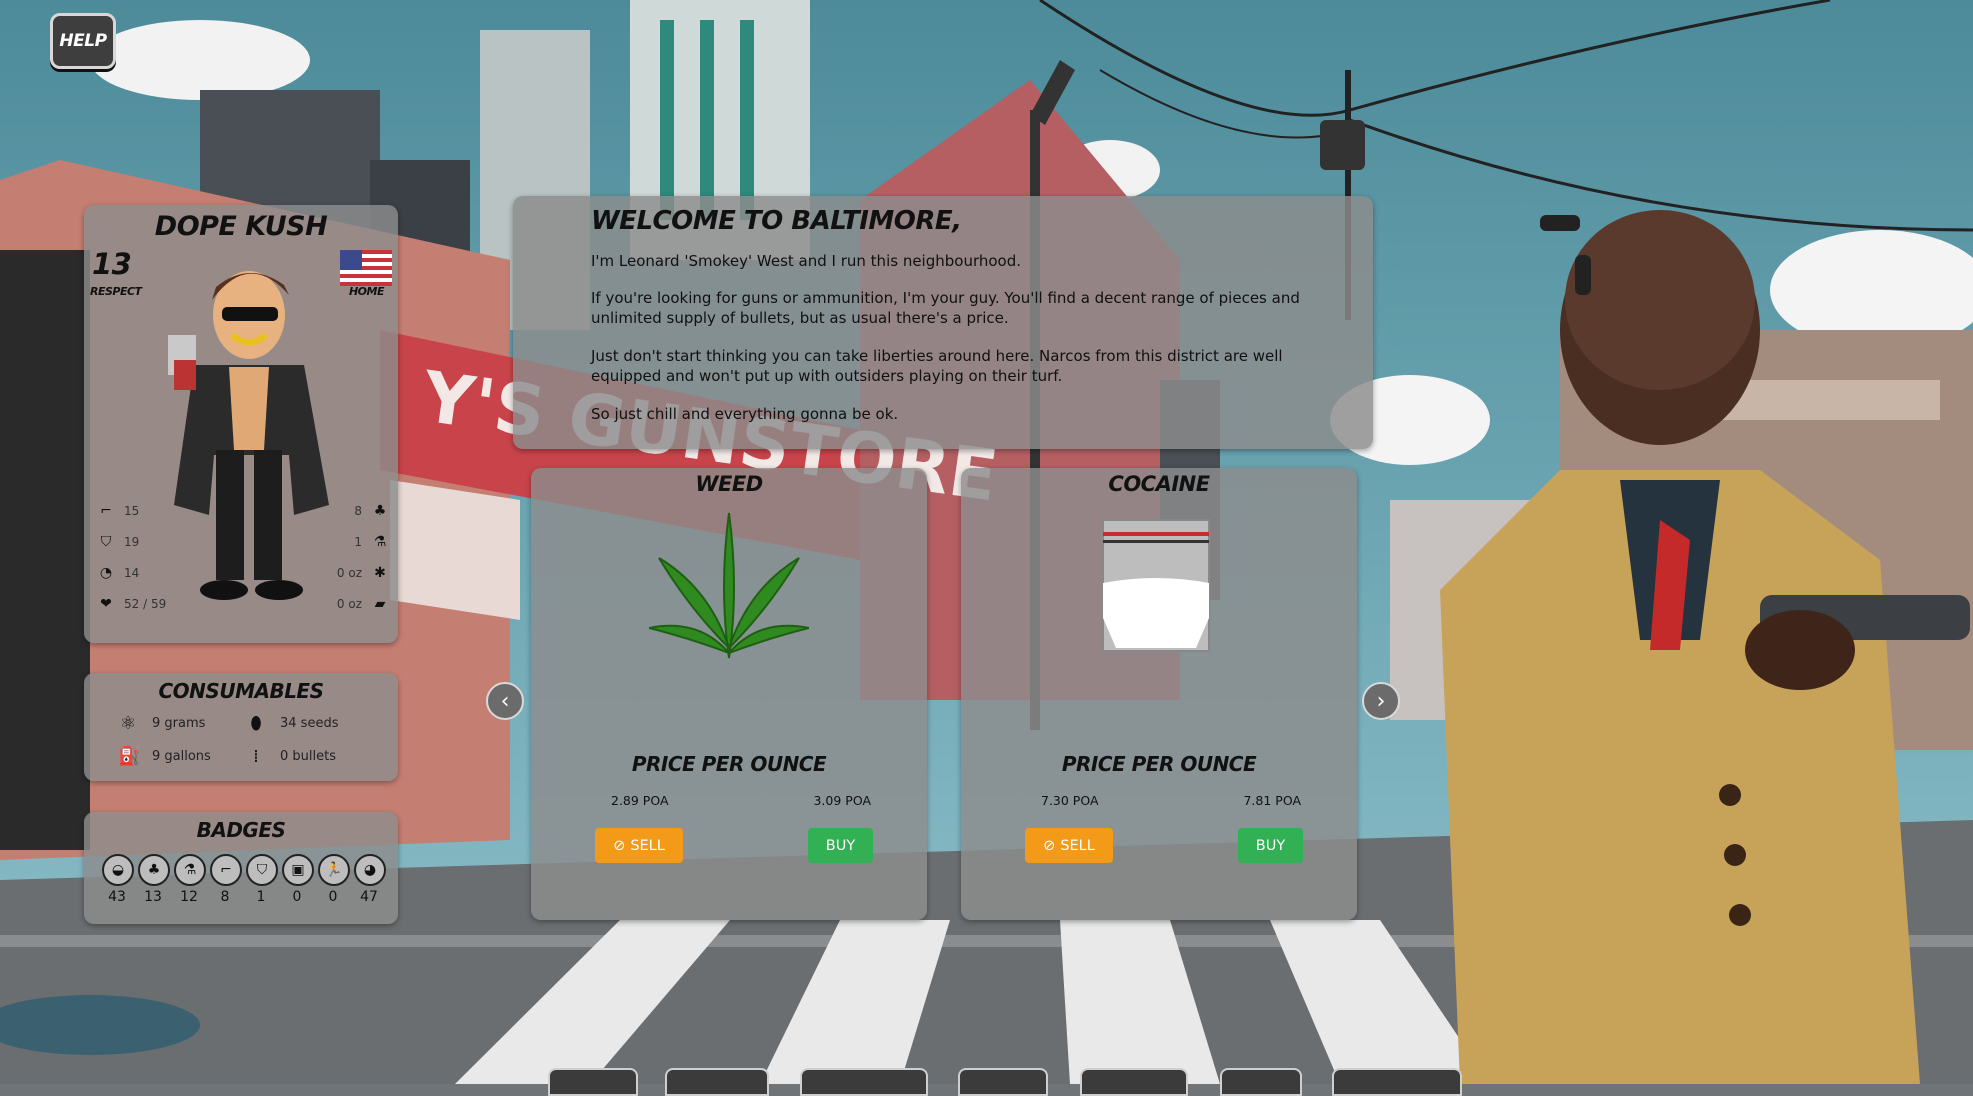  What do you see at coordinates (292, 723) in the screenshot?
I see `consumable-seeds: ⬮ 34 seeds` at bounding box center [292, 723].